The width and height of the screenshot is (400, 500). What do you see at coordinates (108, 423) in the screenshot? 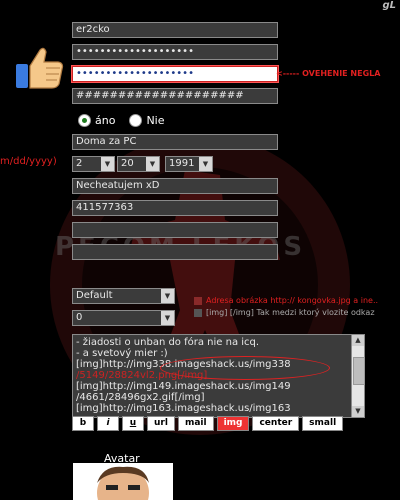
I see `italic-button: i` at bounding box center [108, 423].